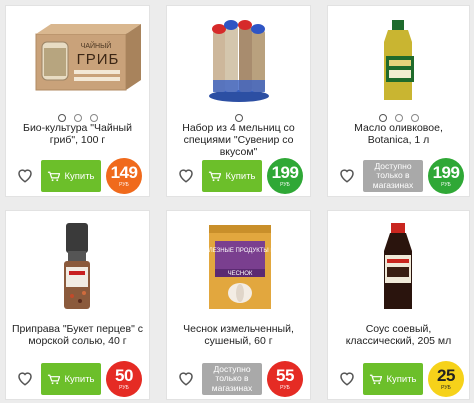 The width and height of the screenshot is (474, 403). Describe the element at coordinates (398, 335) in the screenshot. I see `product-title: Соус соевый, классический, 205 мл` at that location.